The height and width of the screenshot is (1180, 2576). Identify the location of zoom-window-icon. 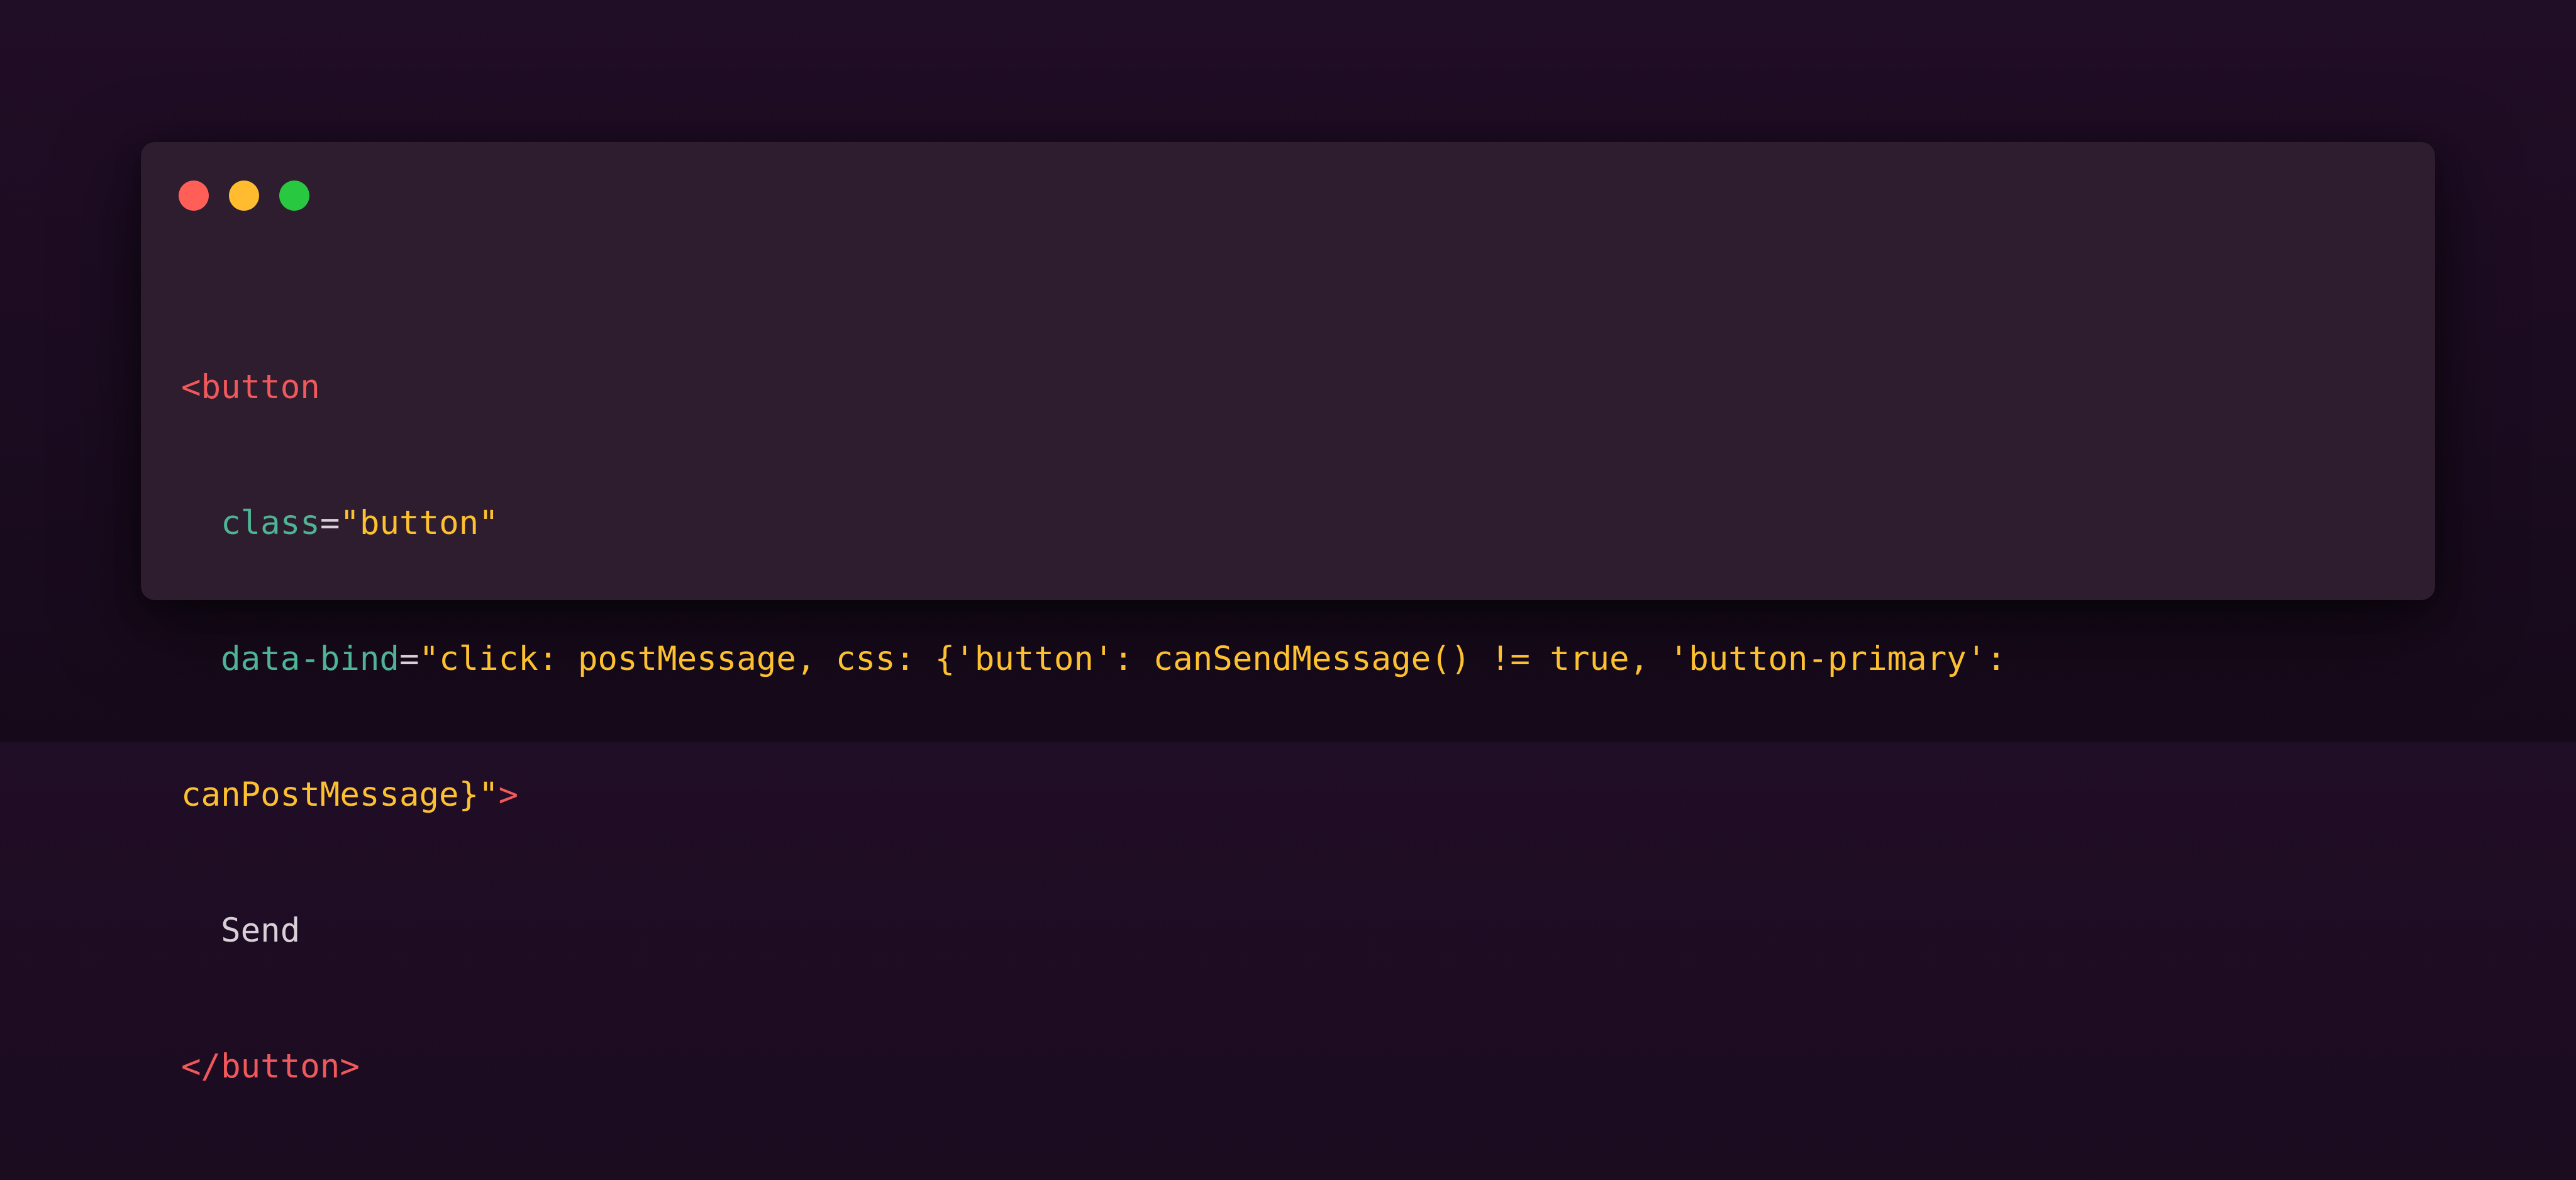
(294, 196).